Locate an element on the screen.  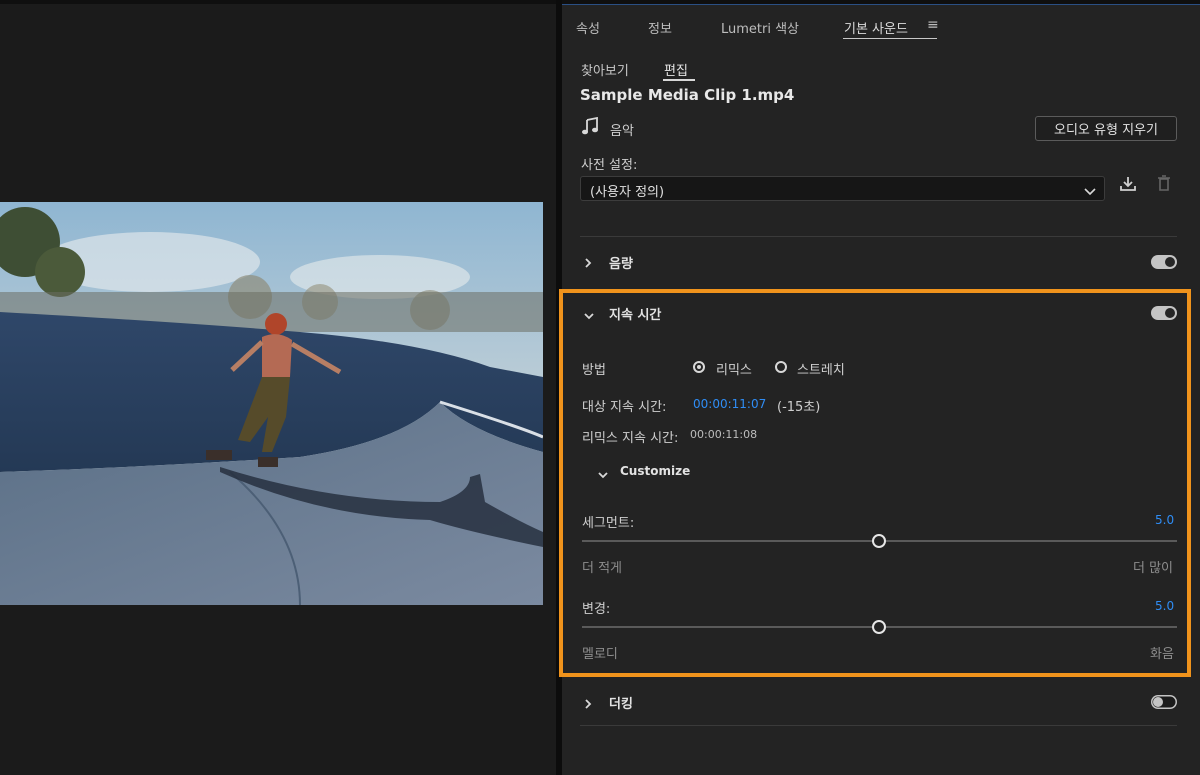
active-subtab-underline is located at coordinates (679, 80).